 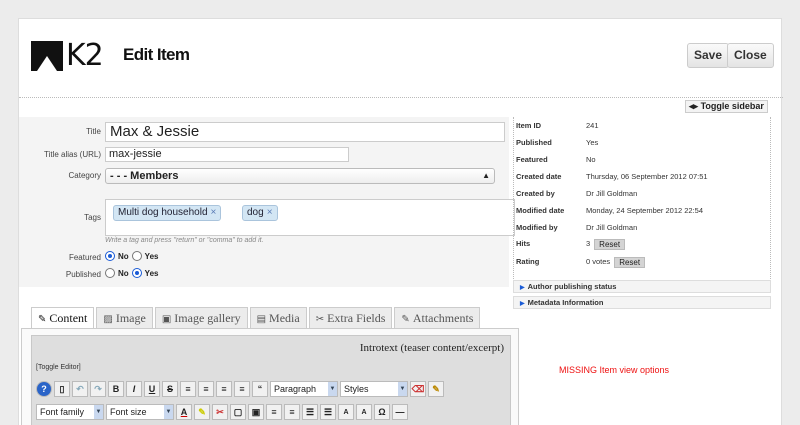 What do you see at coordinates (256, 412) in the screenshot?
I see `paste-icon: ▣` at bounding box center [256, 412].